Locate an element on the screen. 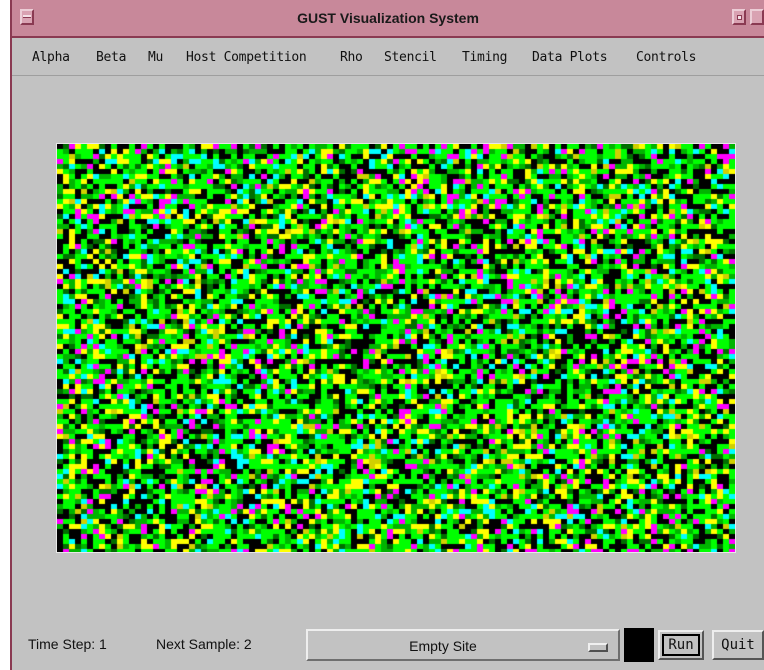  menu-beta: Beta is located at coordinates (111, 57).